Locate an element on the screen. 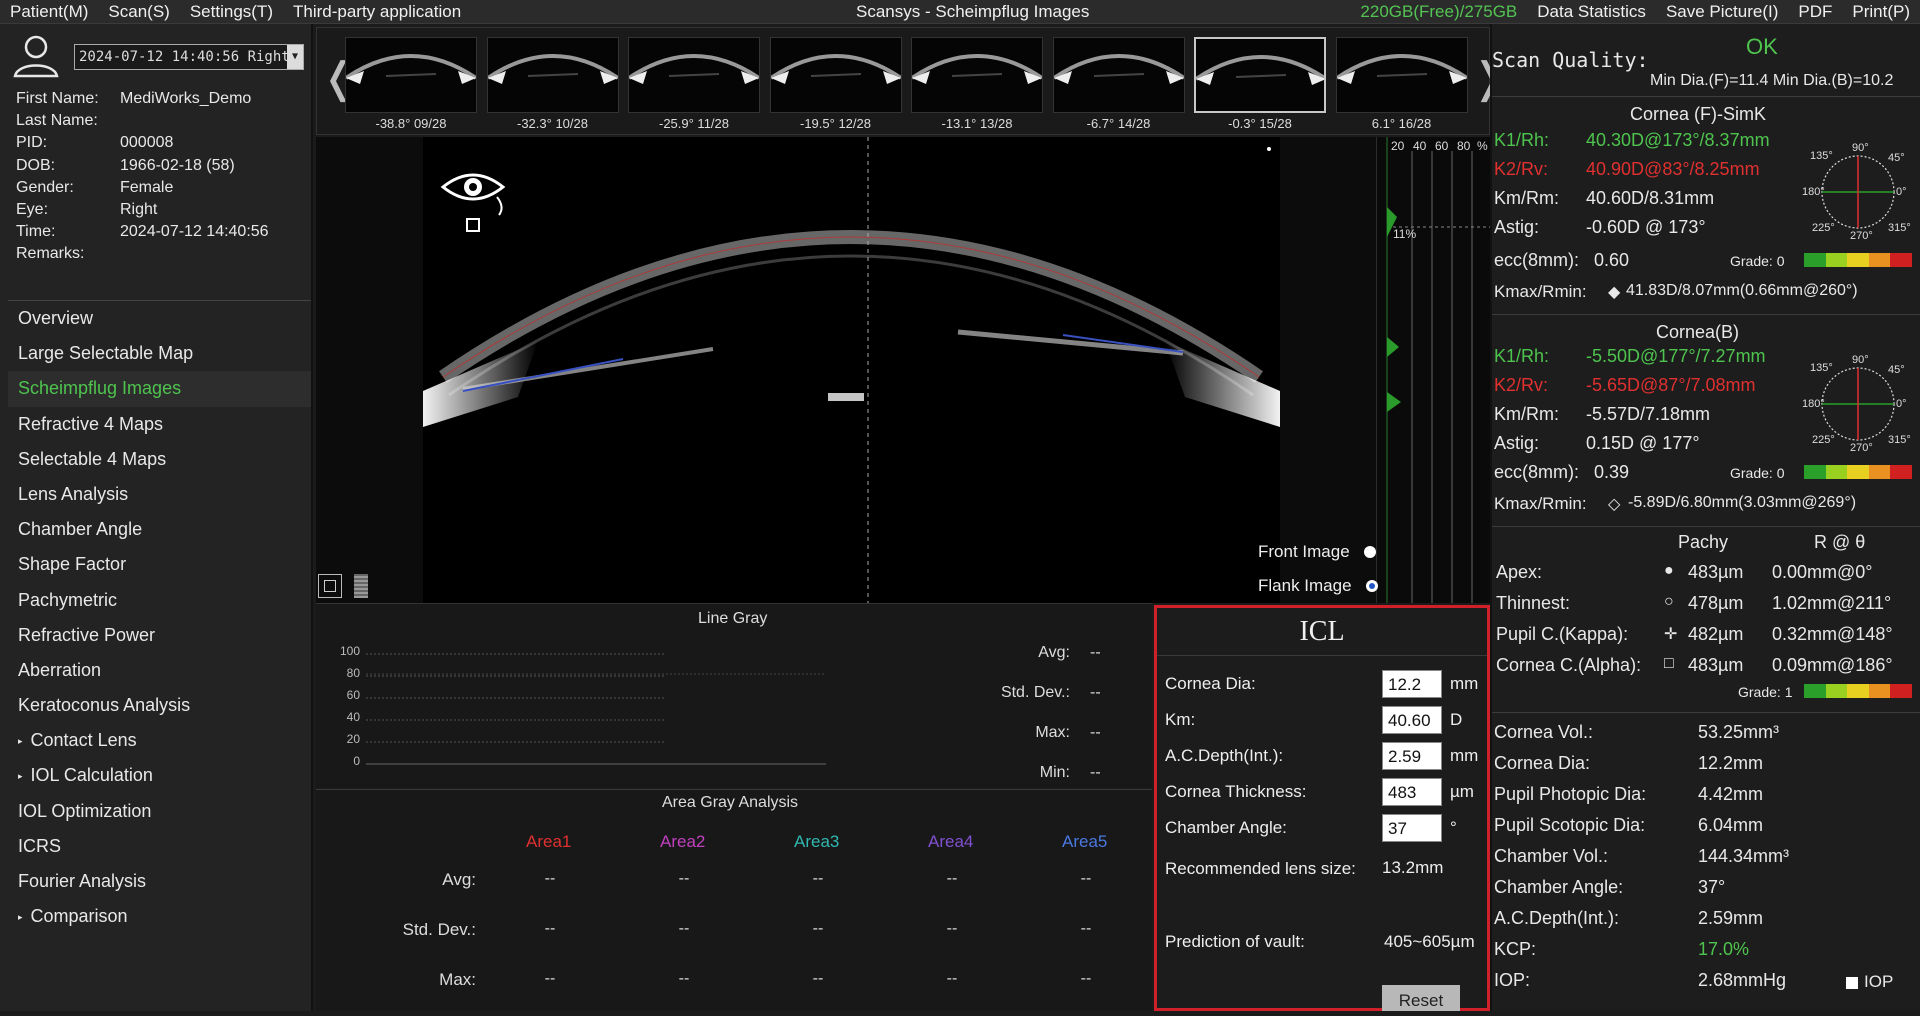 This screenshot has width=1920, height=1016. back-row-value: -5.57D/7.18mm is located at coordinates (1648, 414).